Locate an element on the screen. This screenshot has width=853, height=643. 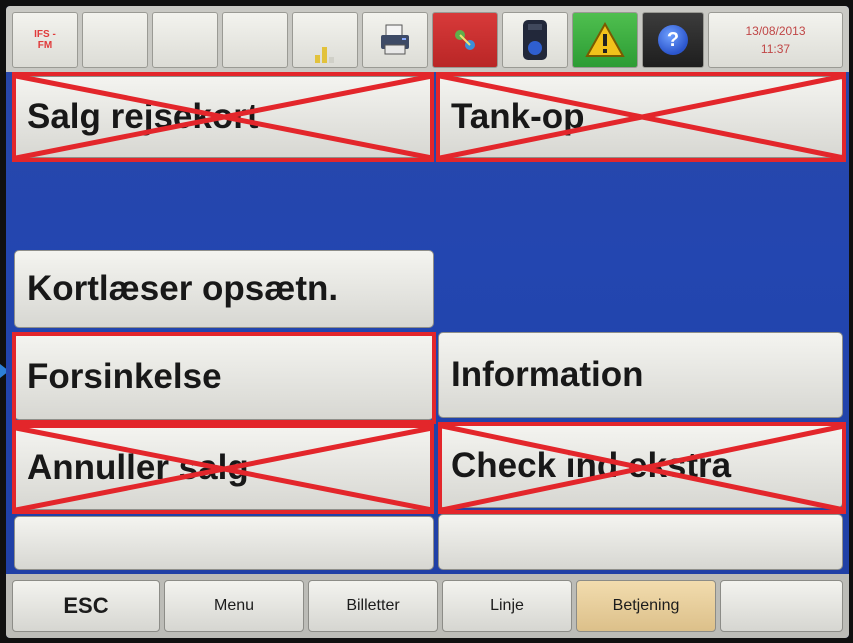
card-reader-glyph is located at coordinates (535, 40).